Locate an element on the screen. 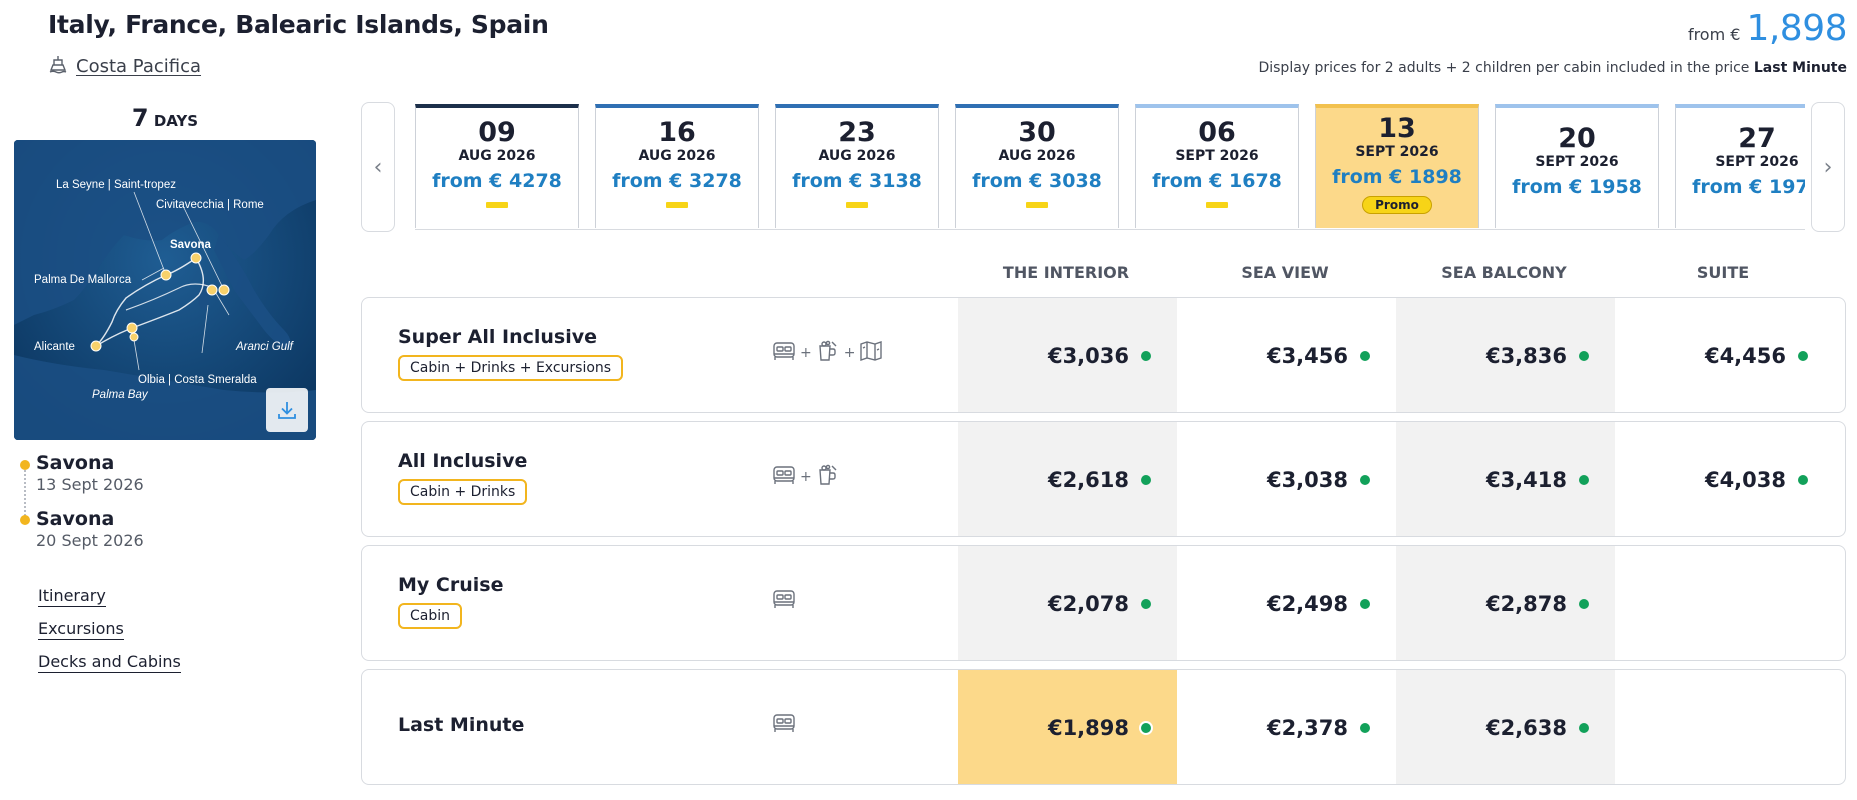 This screenshot has height=800, width=1857. date-card: 23 AUG 2026 from € 3138 is located at coordinates (857, 166).